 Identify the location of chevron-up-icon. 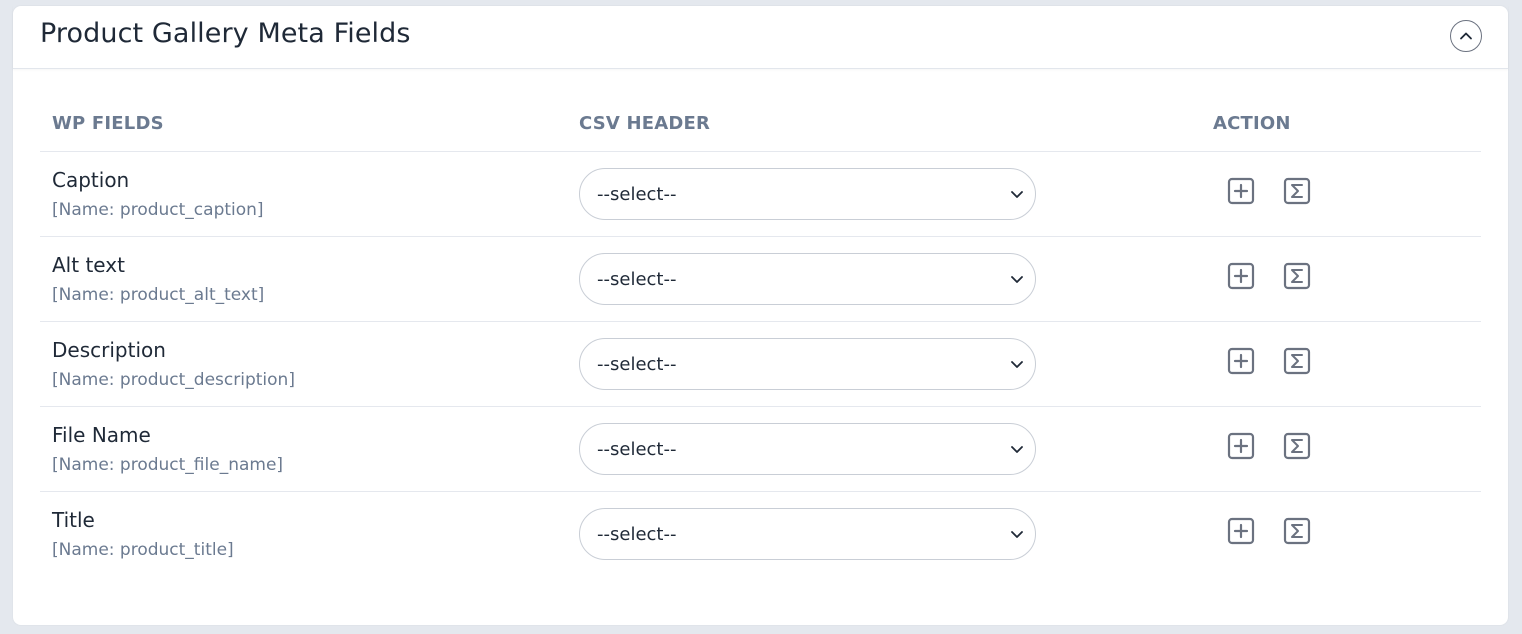
(1466, 36).